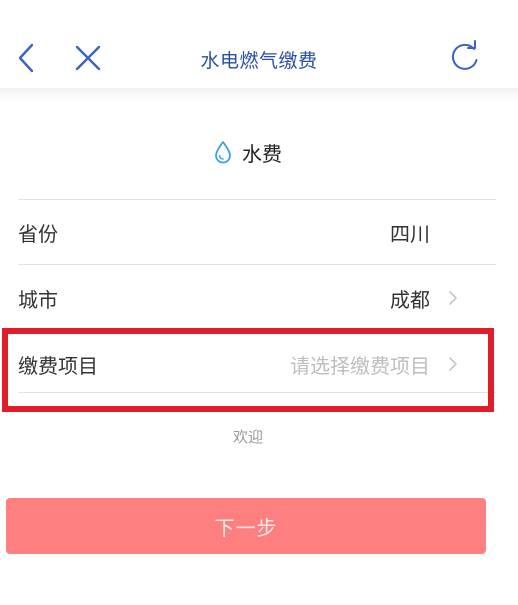  I want to click on nav-shadow, so click(259, 95).